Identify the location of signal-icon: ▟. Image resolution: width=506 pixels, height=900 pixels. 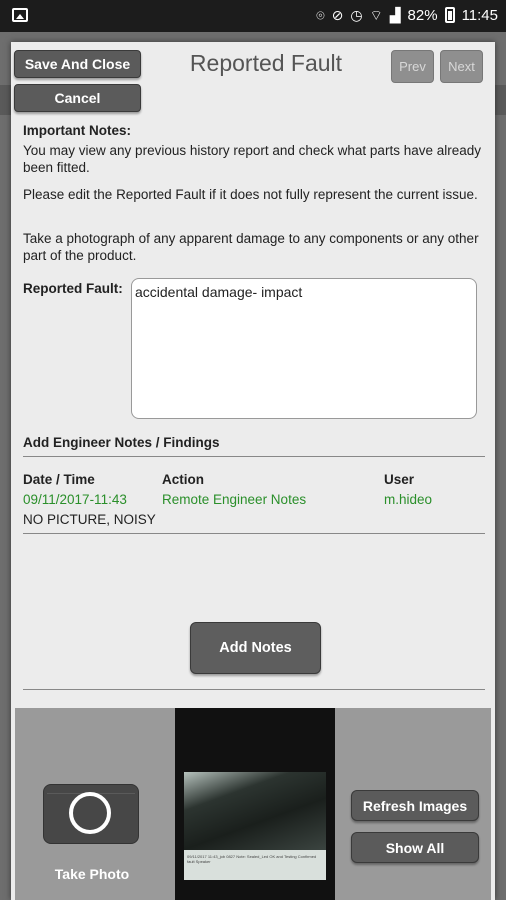
(395, 15).